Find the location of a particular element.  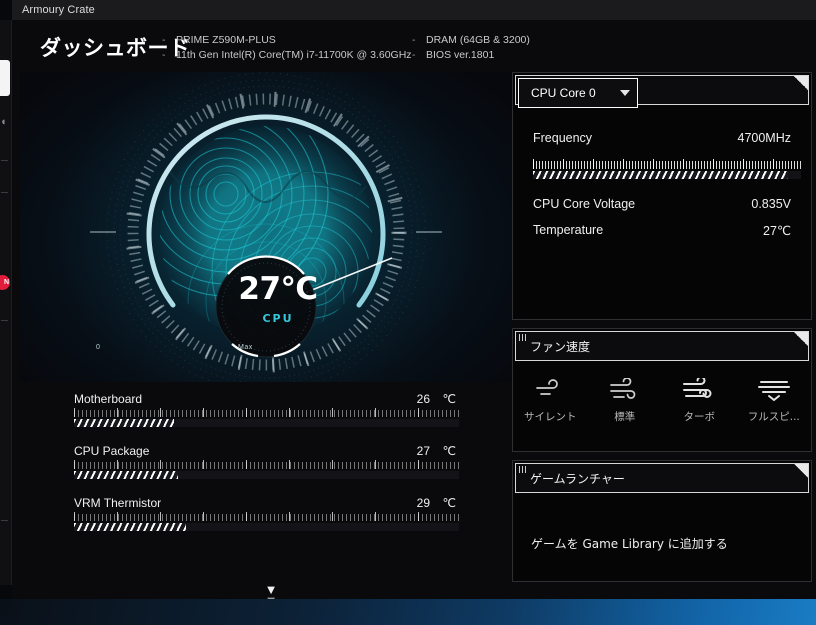

spec-motherboard: PRIME Z590M-PLUS is located at coordinates (226, 40).